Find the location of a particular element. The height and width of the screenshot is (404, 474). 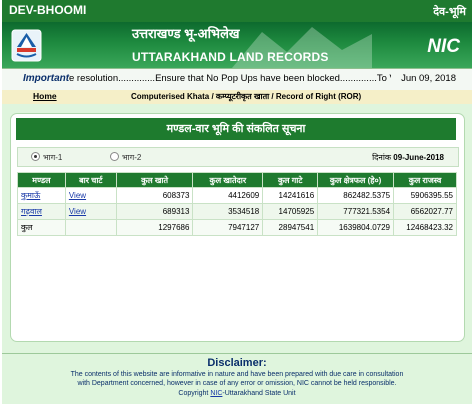

top-bar: DEV-BHOOMI देव-भूमि is located at coordinates (237, 11).